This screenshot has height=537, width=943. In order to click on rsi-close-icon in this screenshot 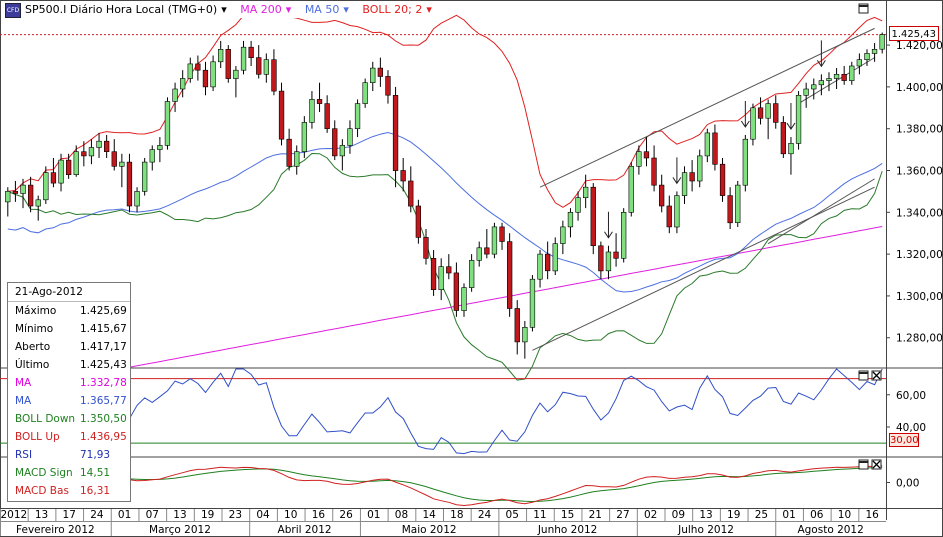, I will do `click(876, 375)`.